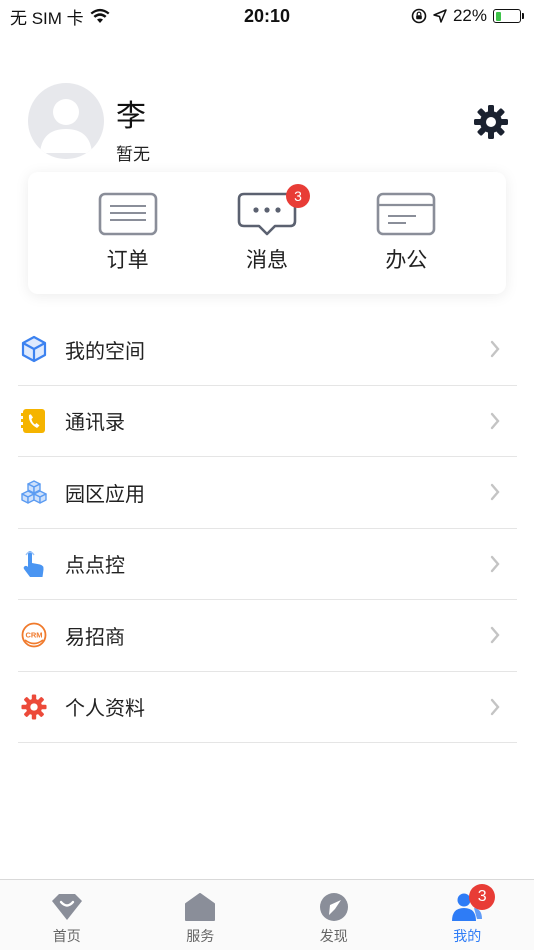  I want to click on tab-discover: 发现, so click(334, 919).